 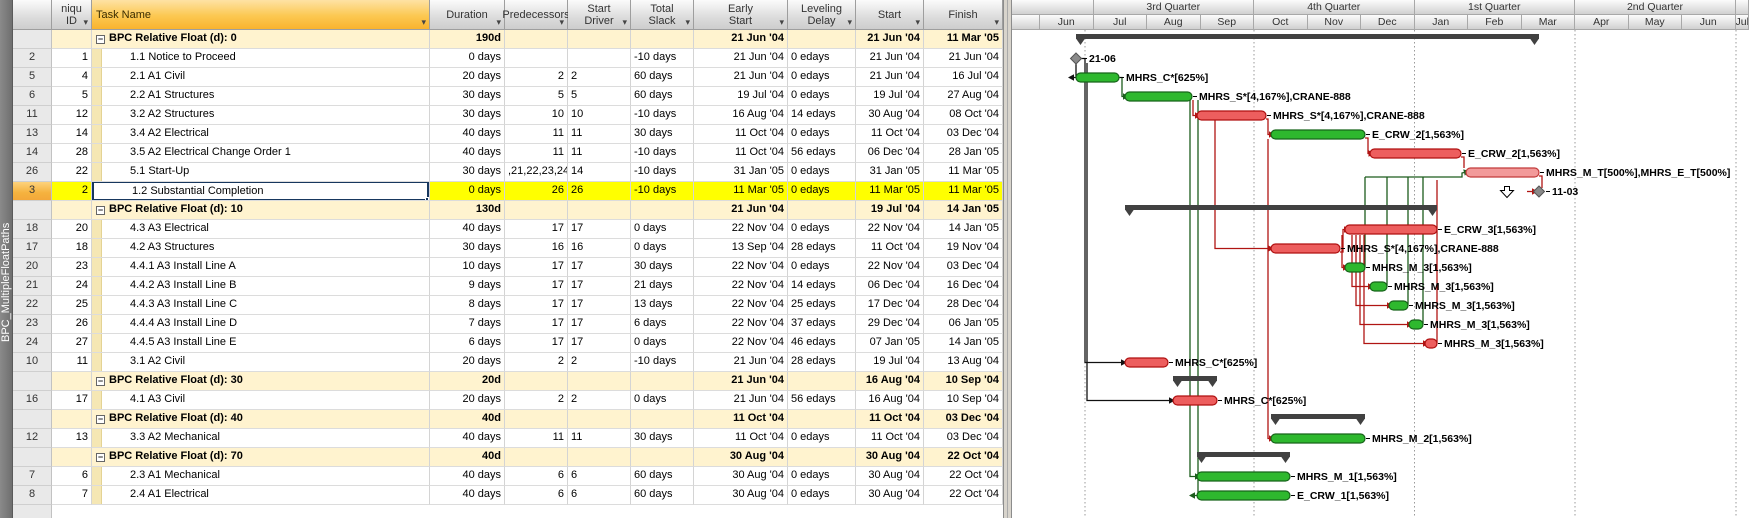 I want to click on cell-fin: 08 Oct '04, so click(x=963, y=115).